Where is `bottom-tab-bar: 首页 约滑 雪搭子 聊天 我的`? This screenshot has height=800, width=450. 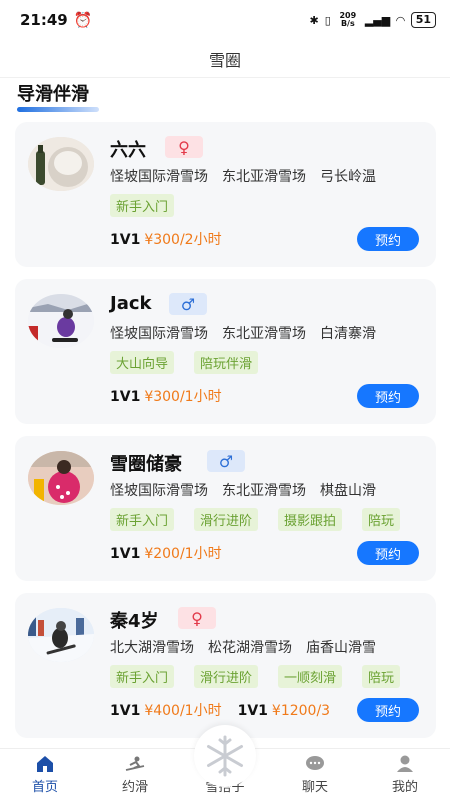 bottom-tab-bar: 首页 约滑 雪搭子 聊天 我的 is located at coordinates (225, 762).